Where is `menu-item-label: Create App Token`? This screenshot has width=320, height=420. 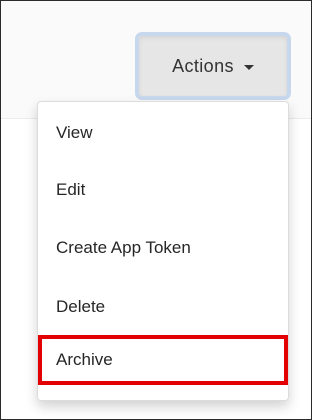
menu-item-label: Create App Token is located at coordinates (123, 247).